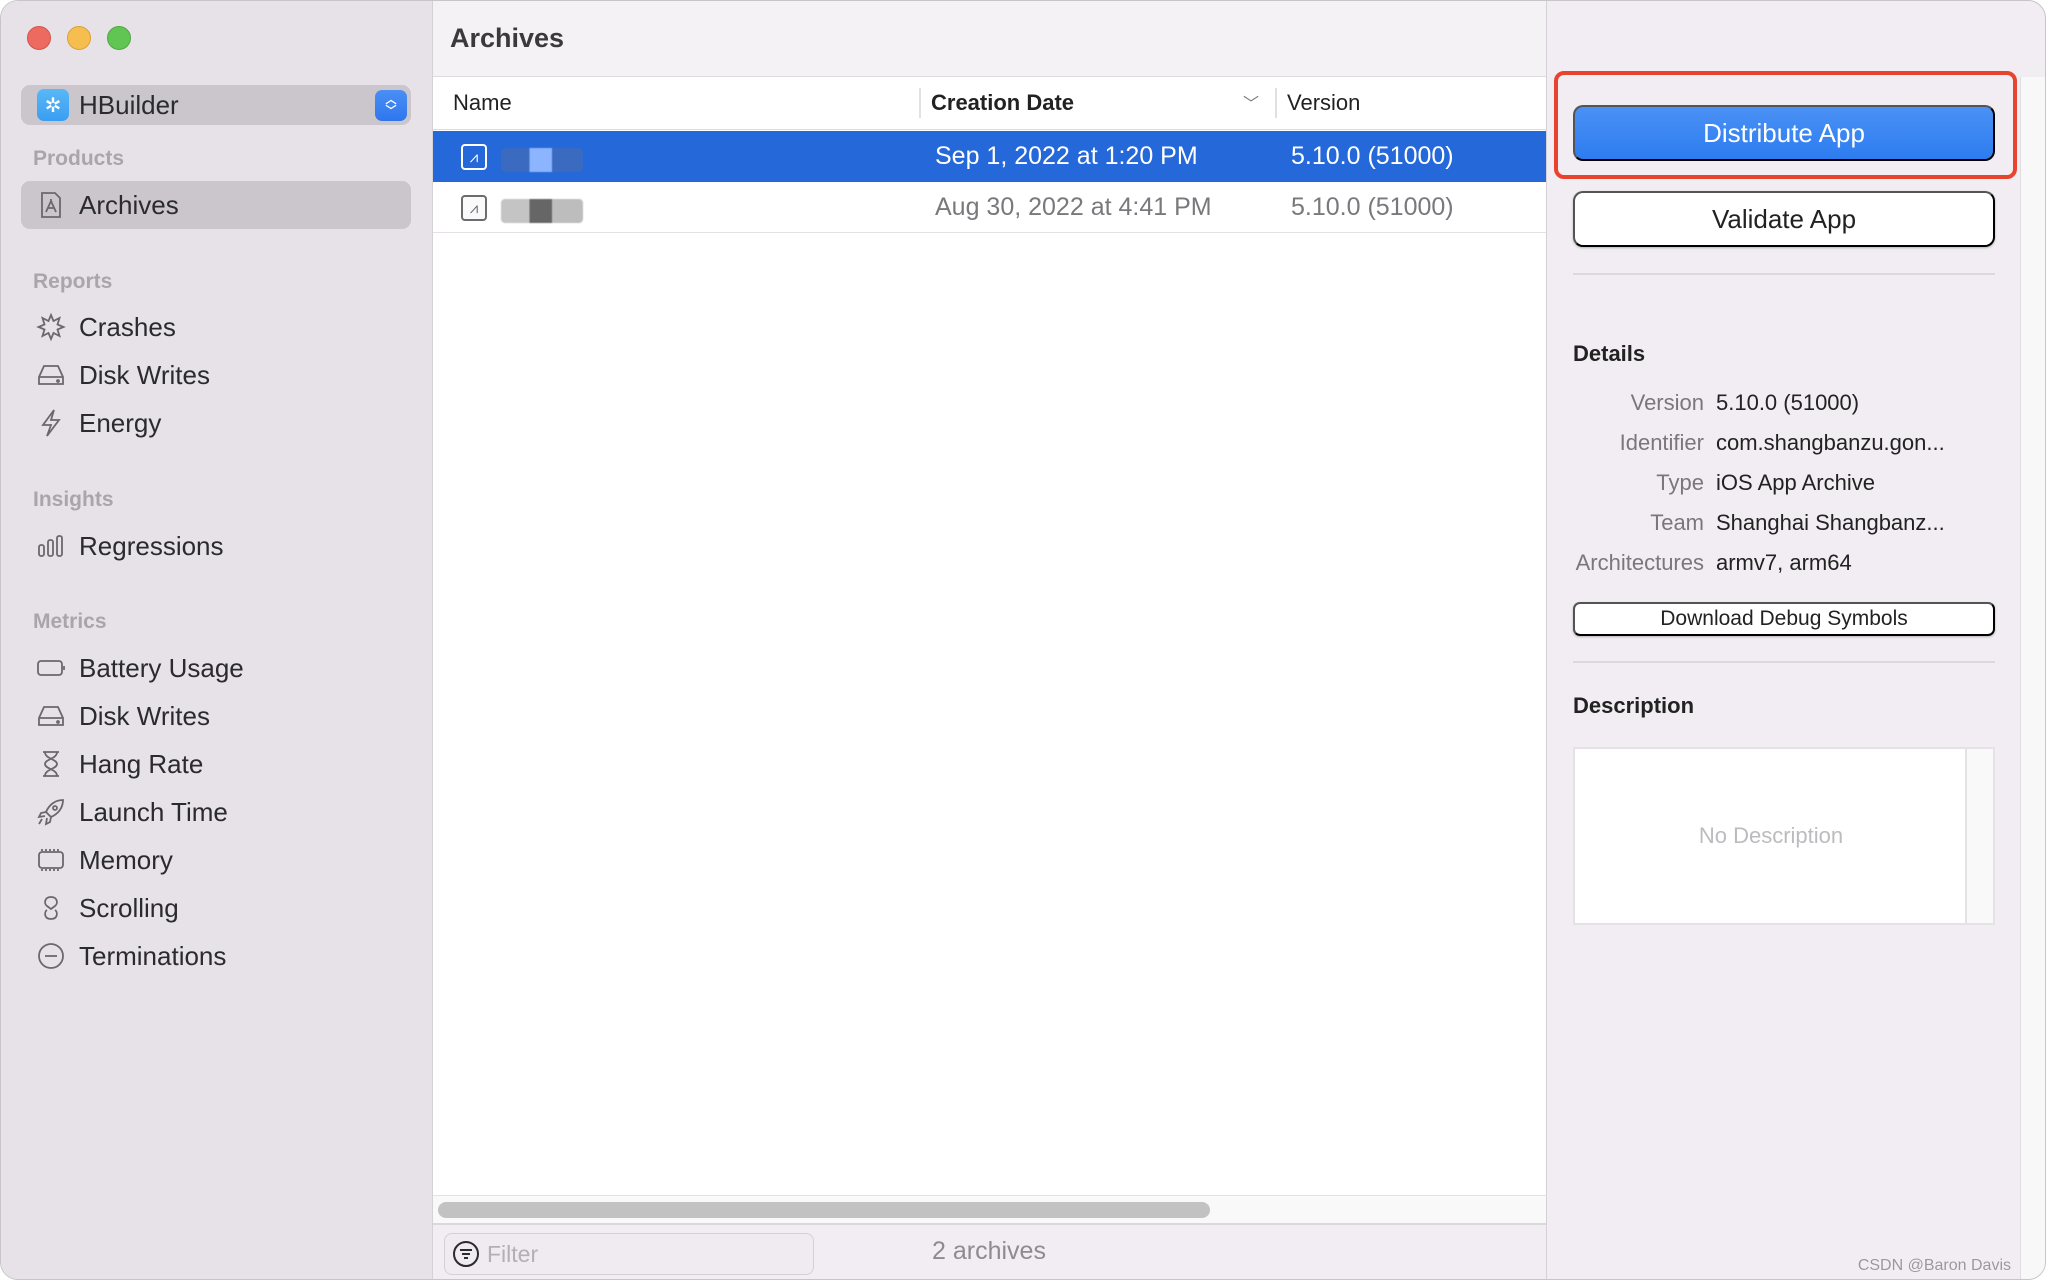 This screenshot has width=2048, height=1280. What do you see at coordinates (1784, 619) in the screenshot?
I see `download-debug-symbols-button: Download Debug Symbols` at bounding box center [1784, 619].